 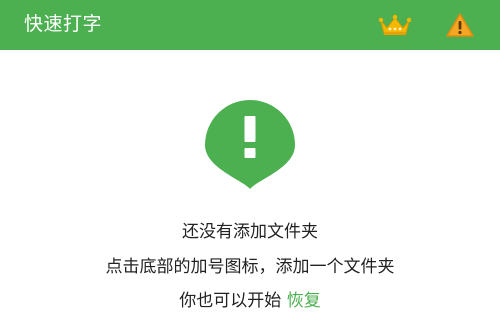 I want to click on crown-icon, so click(x=395, y=24).